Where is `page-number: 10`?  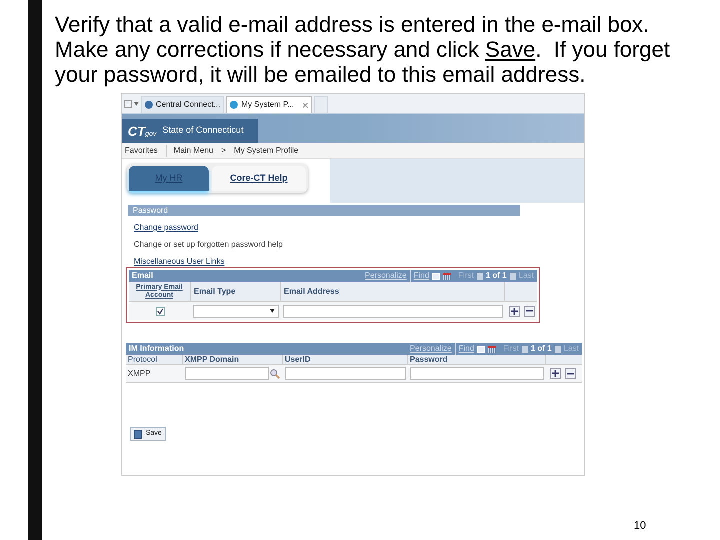
page-number: 10 is located at coordinates (640, 526).